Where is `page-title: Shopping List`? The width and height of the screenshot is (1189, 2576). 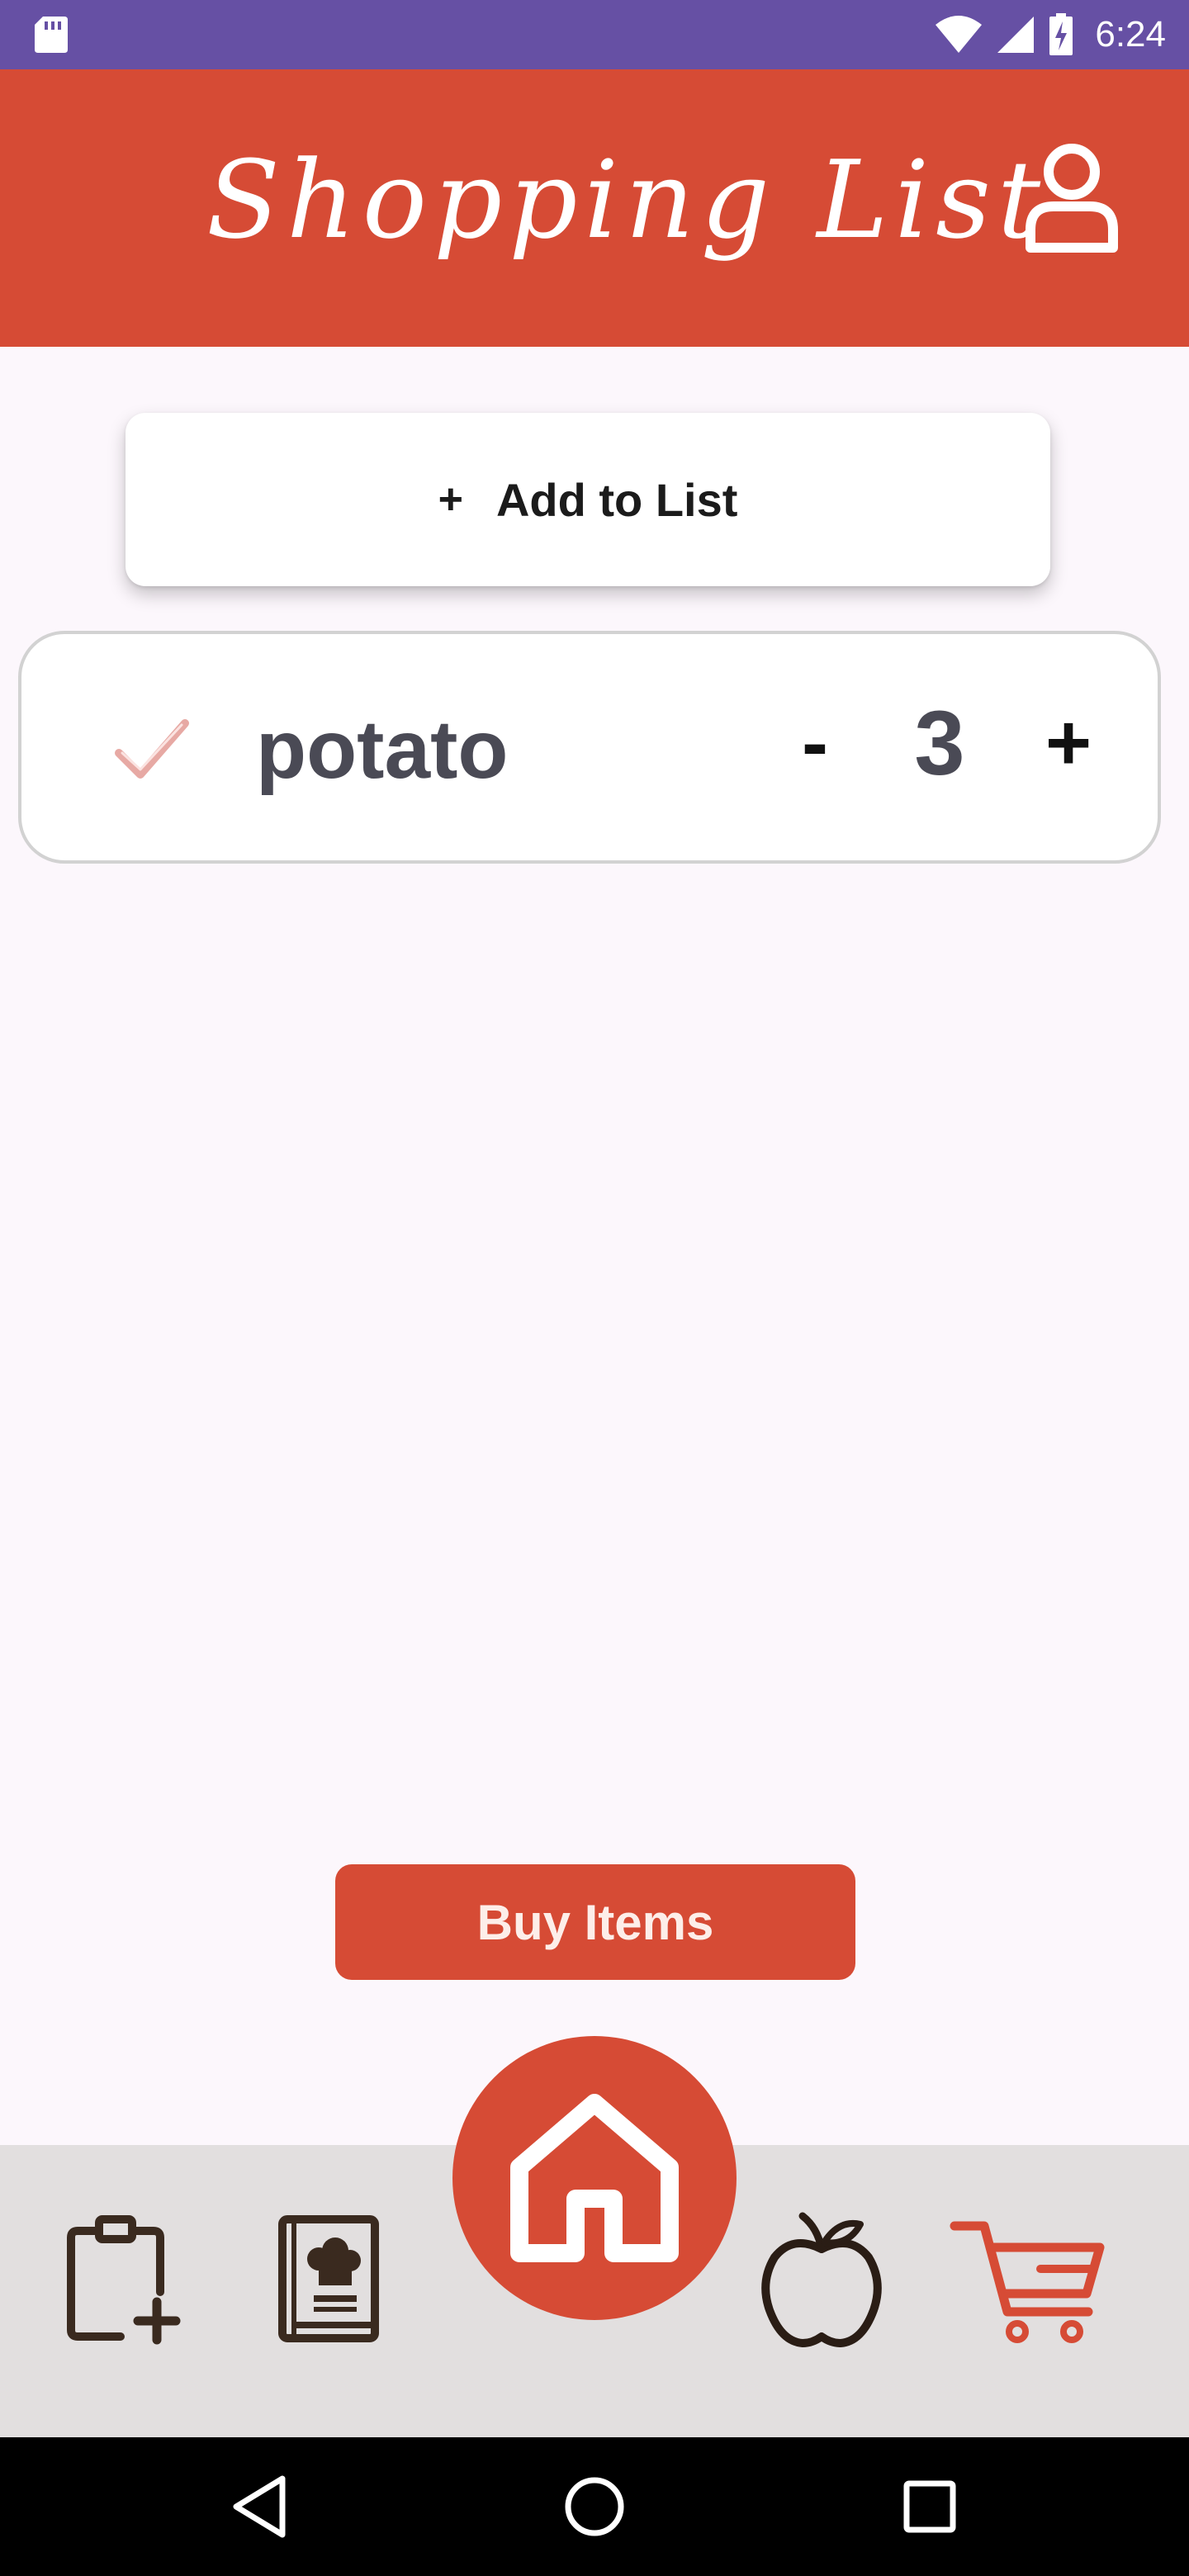
page-title: Shopping List is located at coordinates (627, 200).